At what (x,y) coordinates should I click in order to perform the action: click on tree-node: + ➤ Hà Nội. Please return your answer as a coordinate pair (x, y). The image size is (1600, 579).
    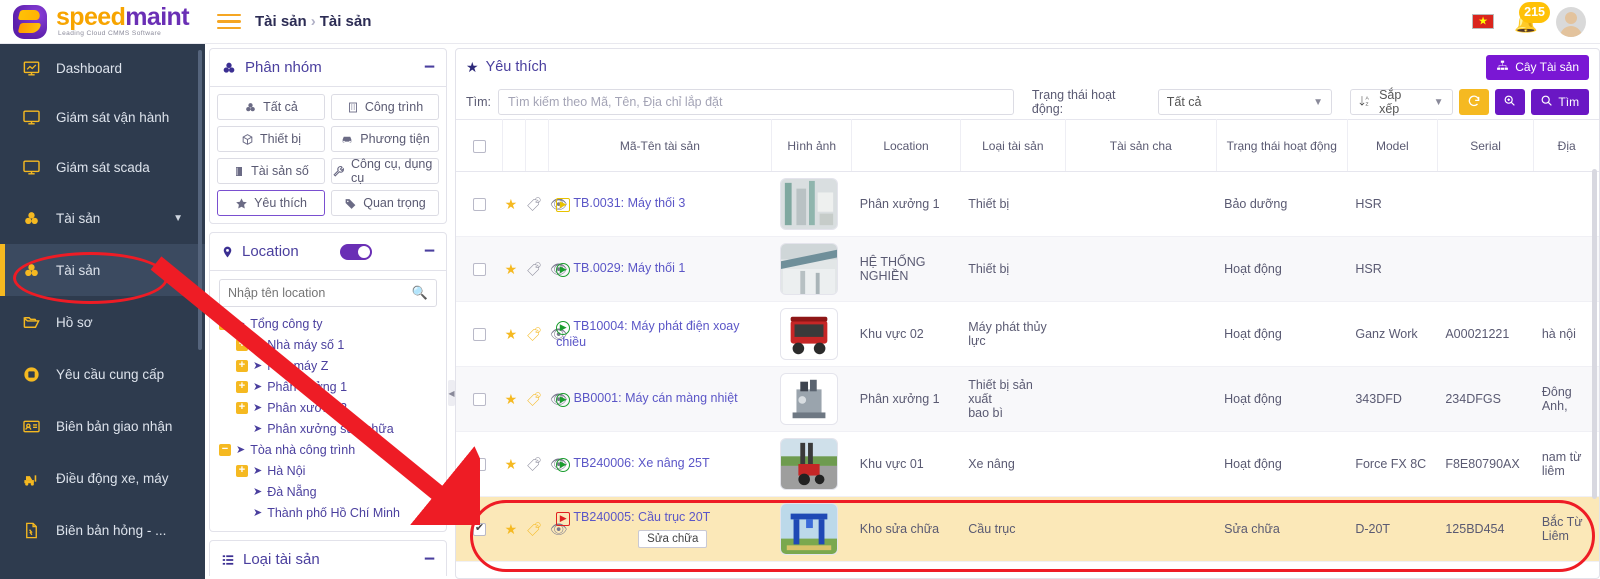
    Looking at the image, I should click on (328, 470).